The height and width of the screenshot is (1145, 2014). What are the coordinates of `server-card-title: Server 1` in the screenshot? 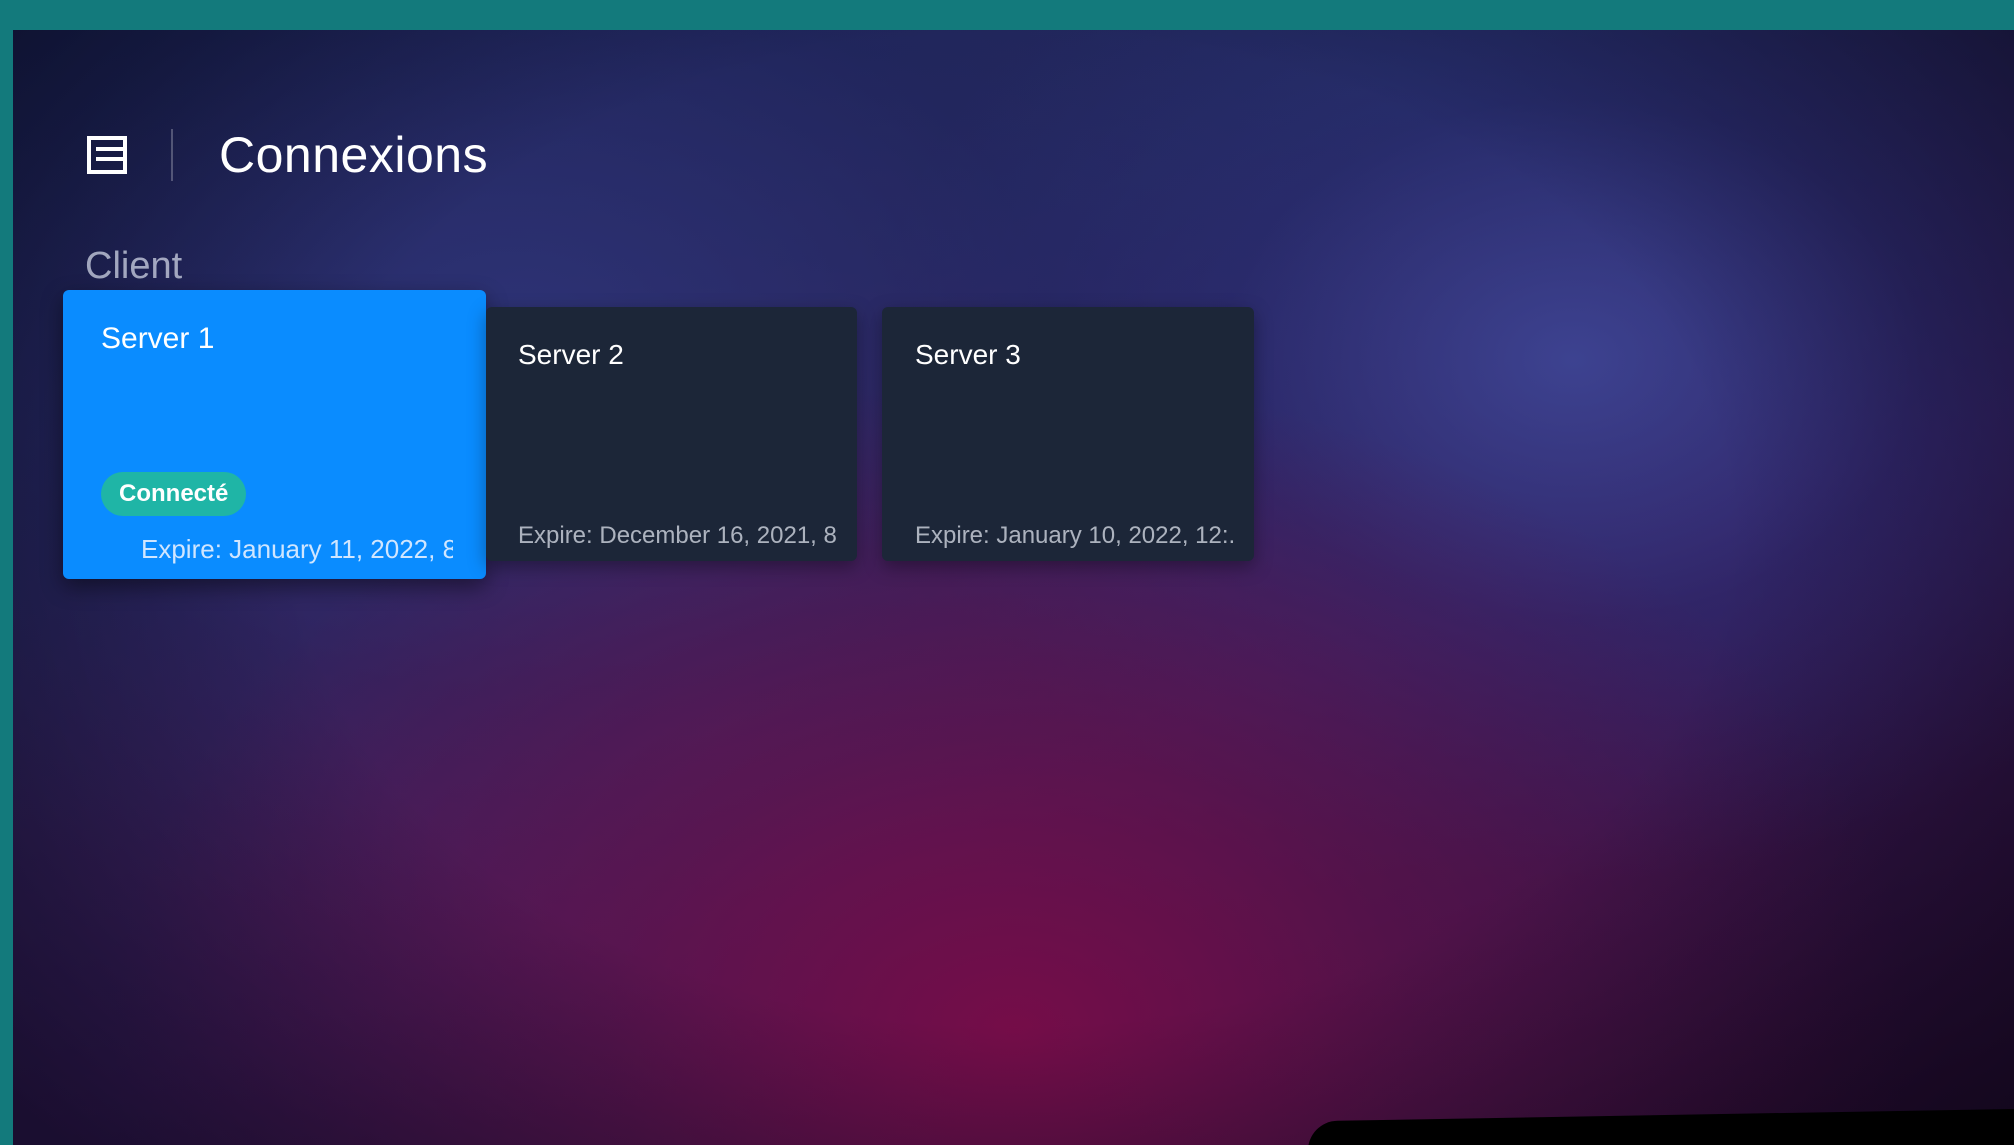 It's located at (158, 338).